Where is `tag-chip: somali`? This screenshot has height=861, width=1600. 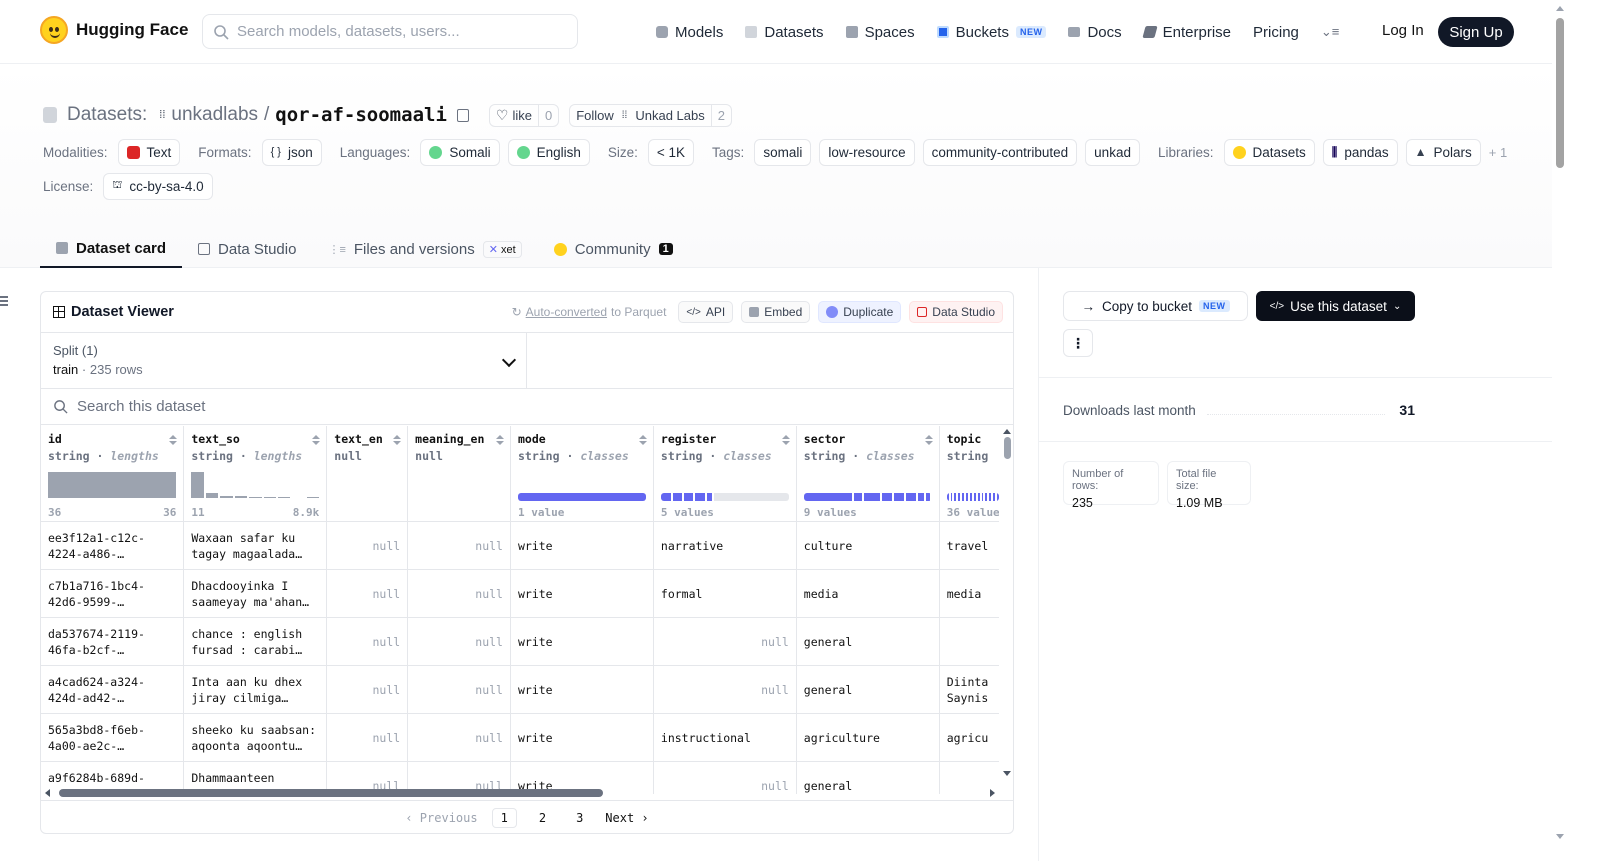 tag-chip: somali is located at coordinates (783, 152).